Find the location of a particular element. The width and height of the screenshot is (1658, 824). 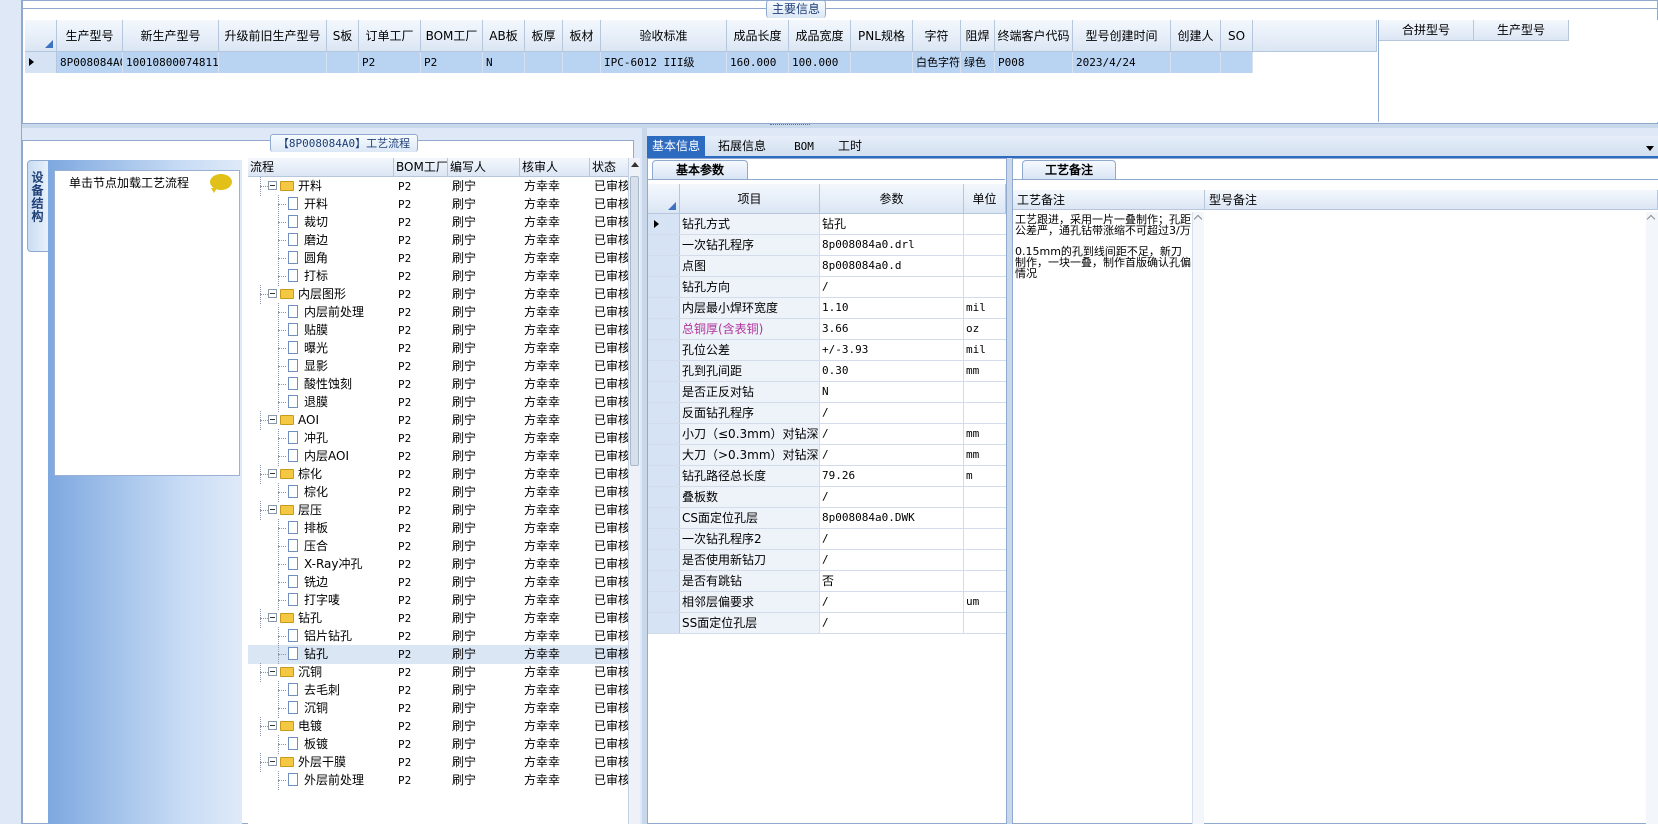

tree-row: 打字唛 P2 刷宁 方幸幸 已审核 is located at coordinates (438, 600).